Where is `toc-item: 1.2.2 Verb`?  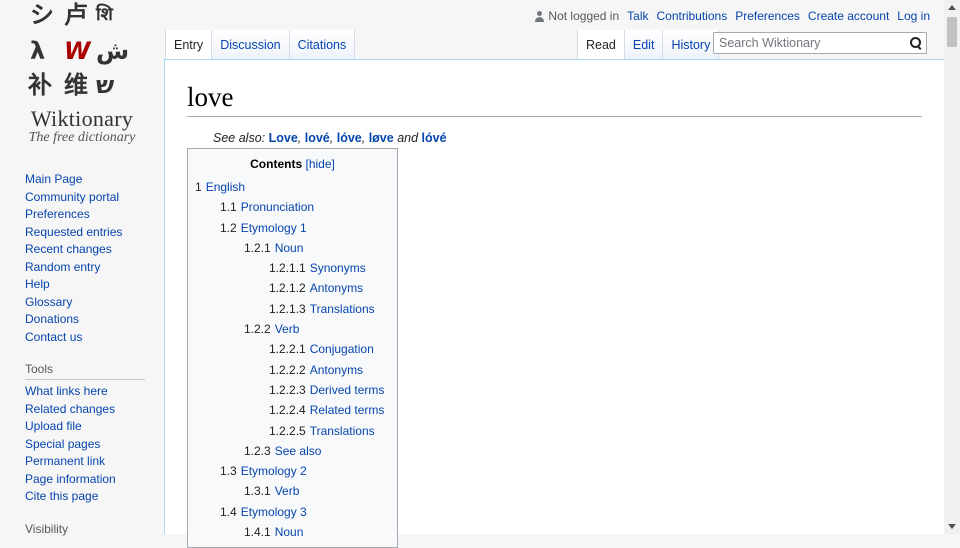 toc-item: 1.2.2 Verb is located at coordinates (292, 329).